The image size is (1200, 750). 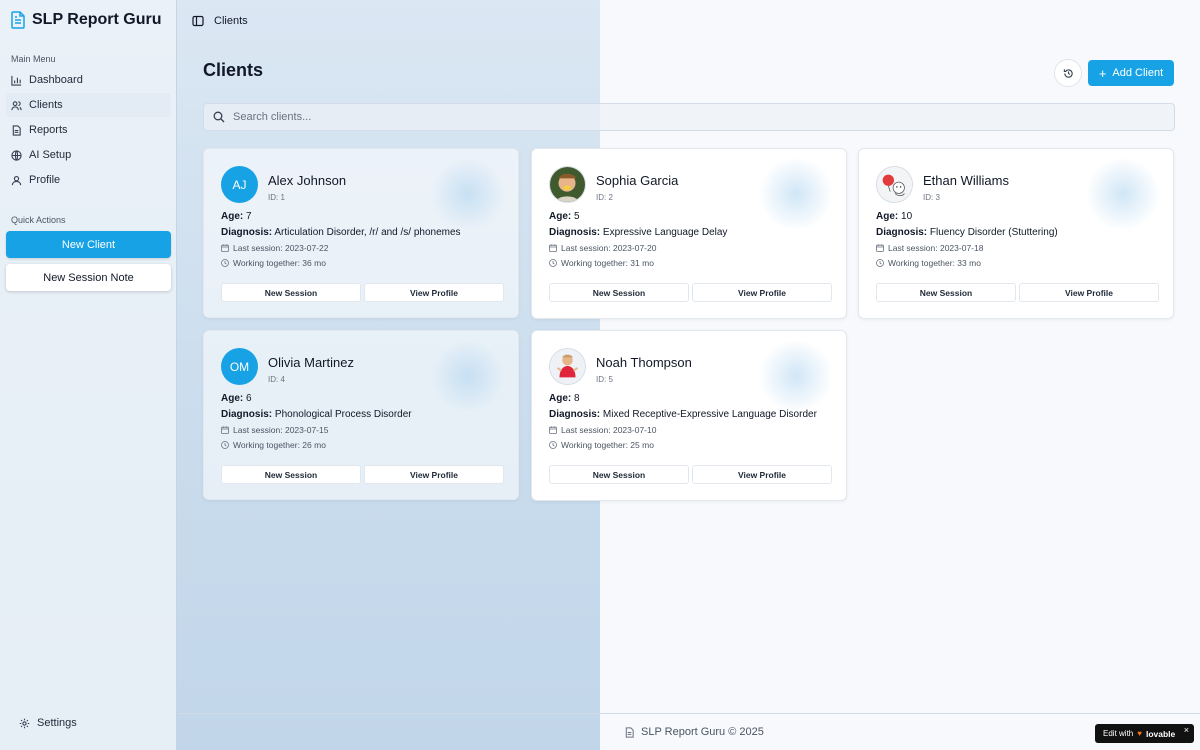 I want to click on top-bar: Clients, so click(x=689, y=20).